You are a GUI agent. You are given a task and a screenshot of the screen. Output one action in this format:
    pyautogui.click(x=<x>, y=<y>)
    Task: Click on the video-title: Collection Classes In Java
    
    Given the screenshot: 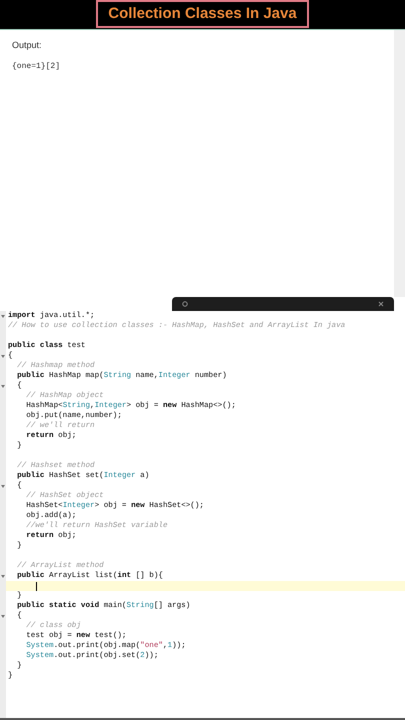 What is the action you would take?
    pyautogui.click(x=202, y=14)
    